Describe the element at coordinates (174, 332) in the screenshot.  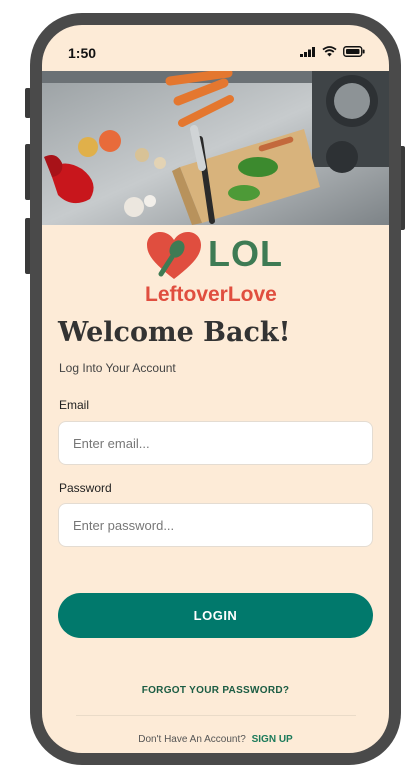
I see `page-title: Welcome Back!` at that location.